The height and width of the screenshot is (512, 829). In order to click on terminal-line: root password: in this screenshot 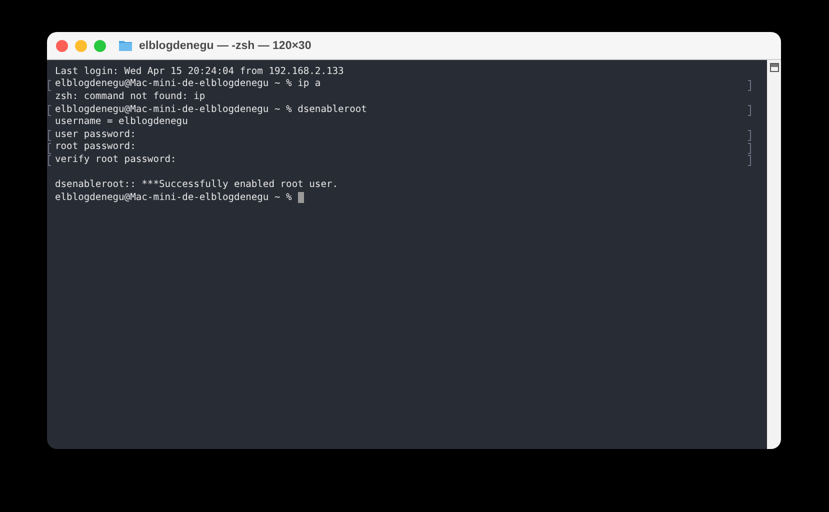, I will do `click(95, 146)`.